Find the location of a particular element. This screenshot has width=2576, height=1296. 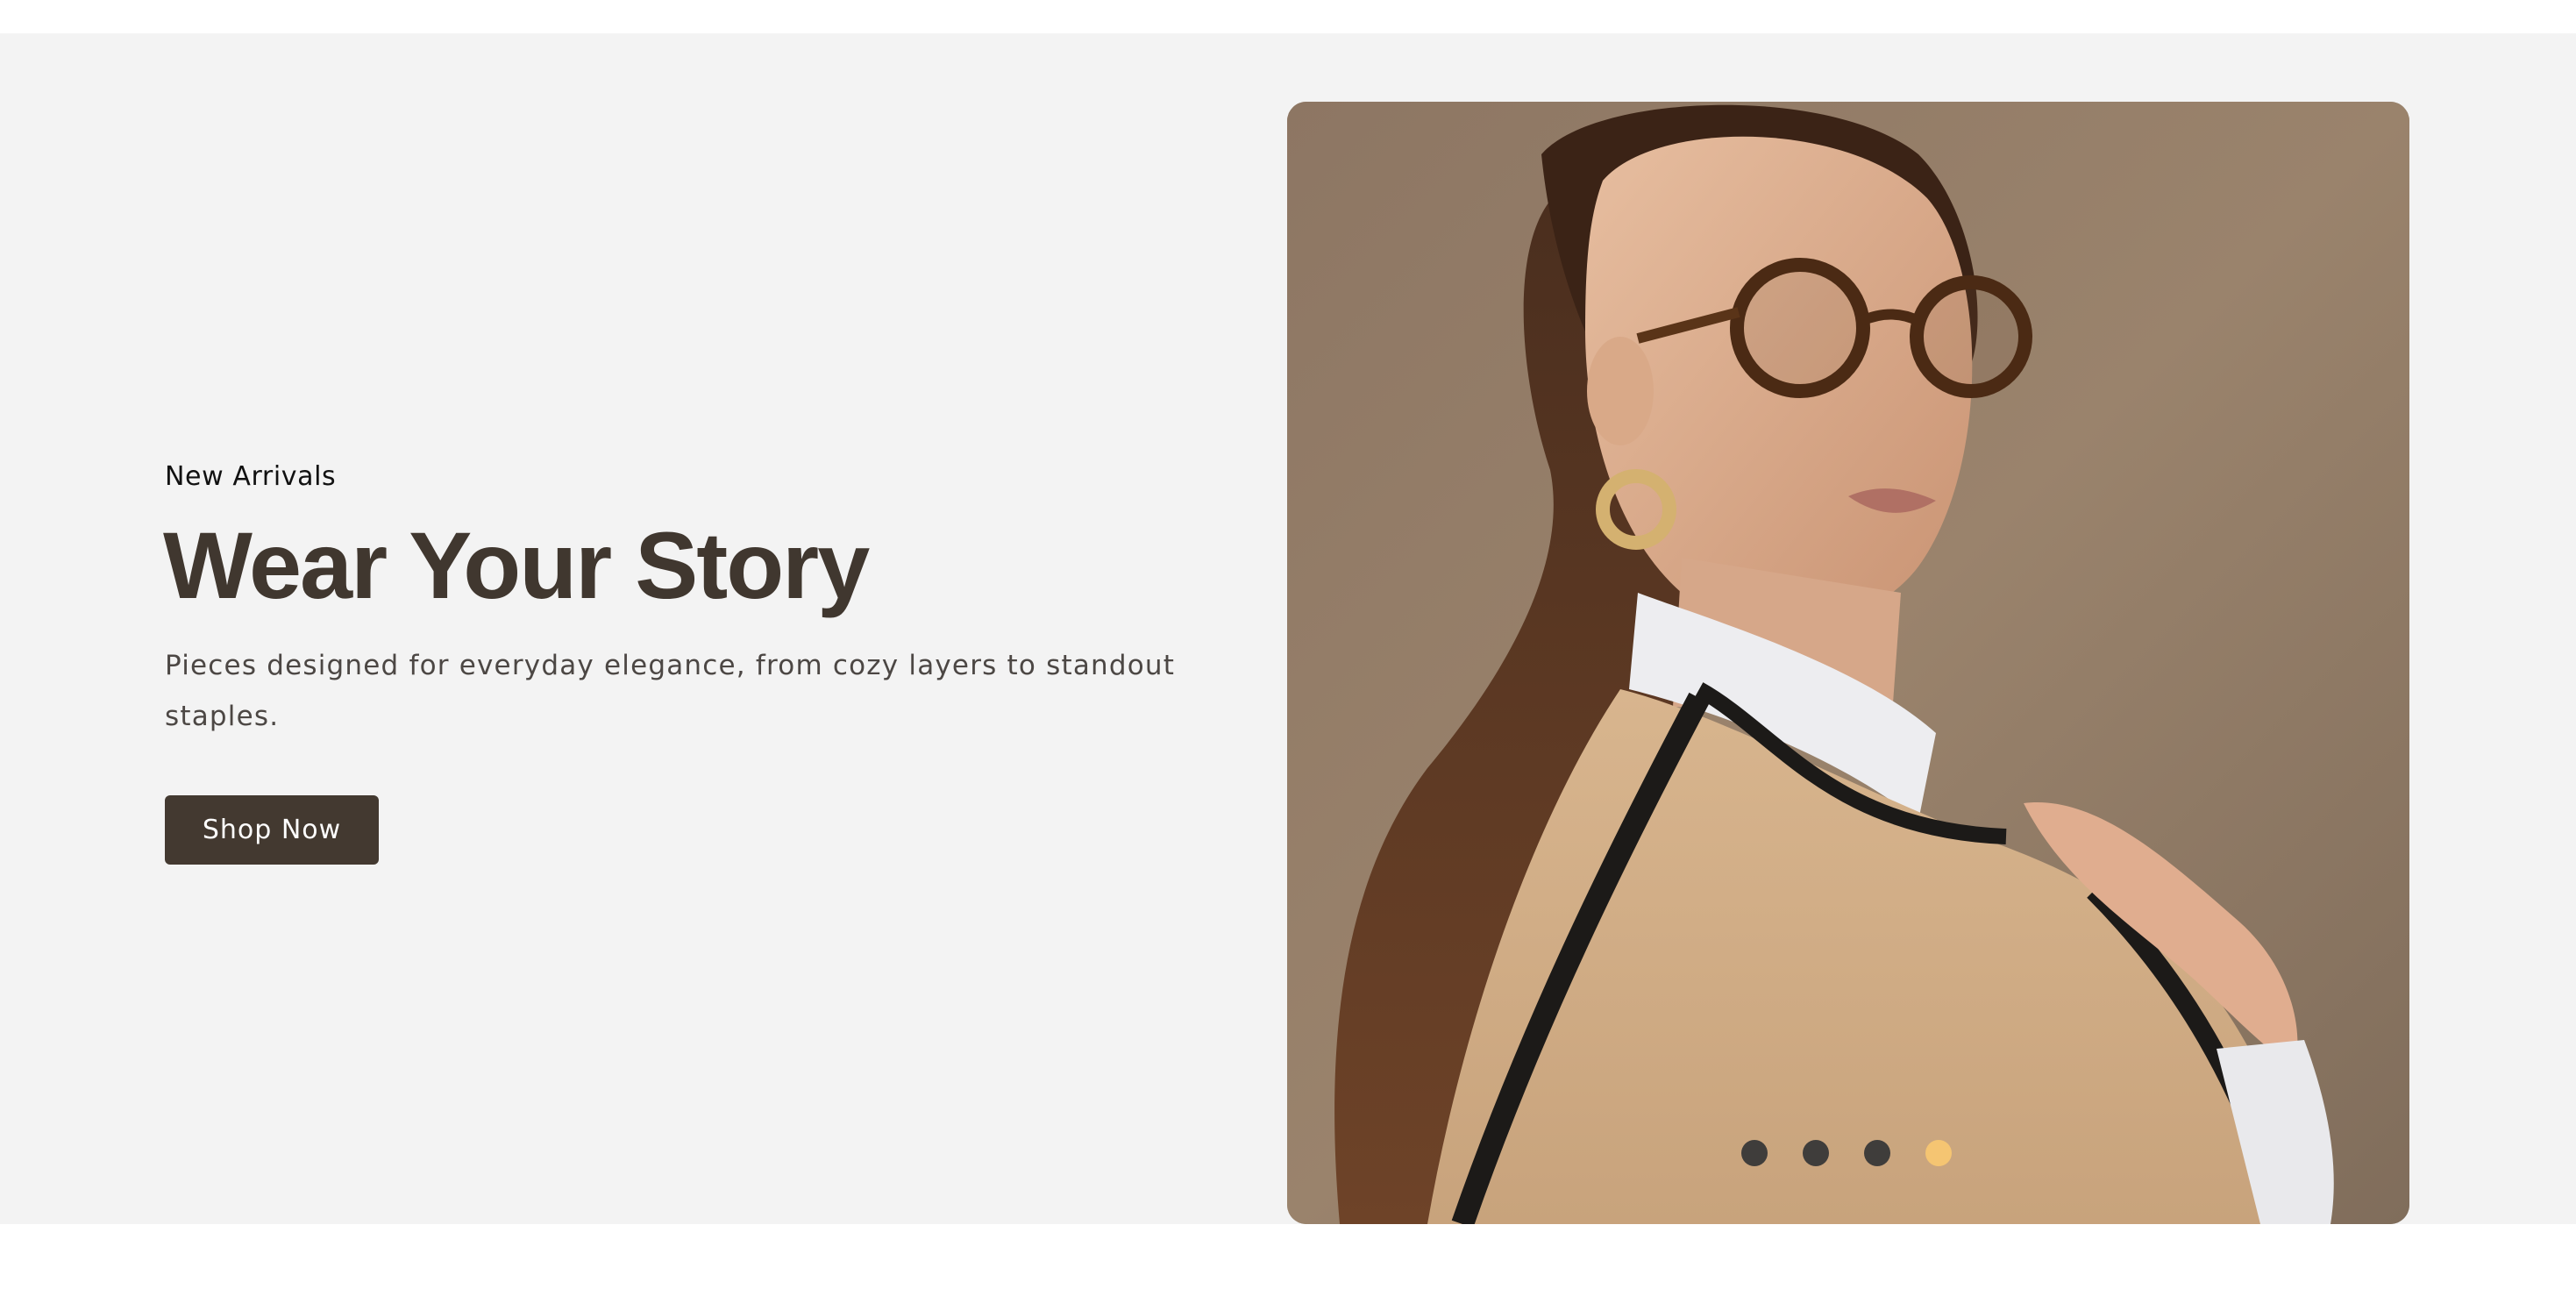

carousel-pagination is located at coordinates (1846, 1153).